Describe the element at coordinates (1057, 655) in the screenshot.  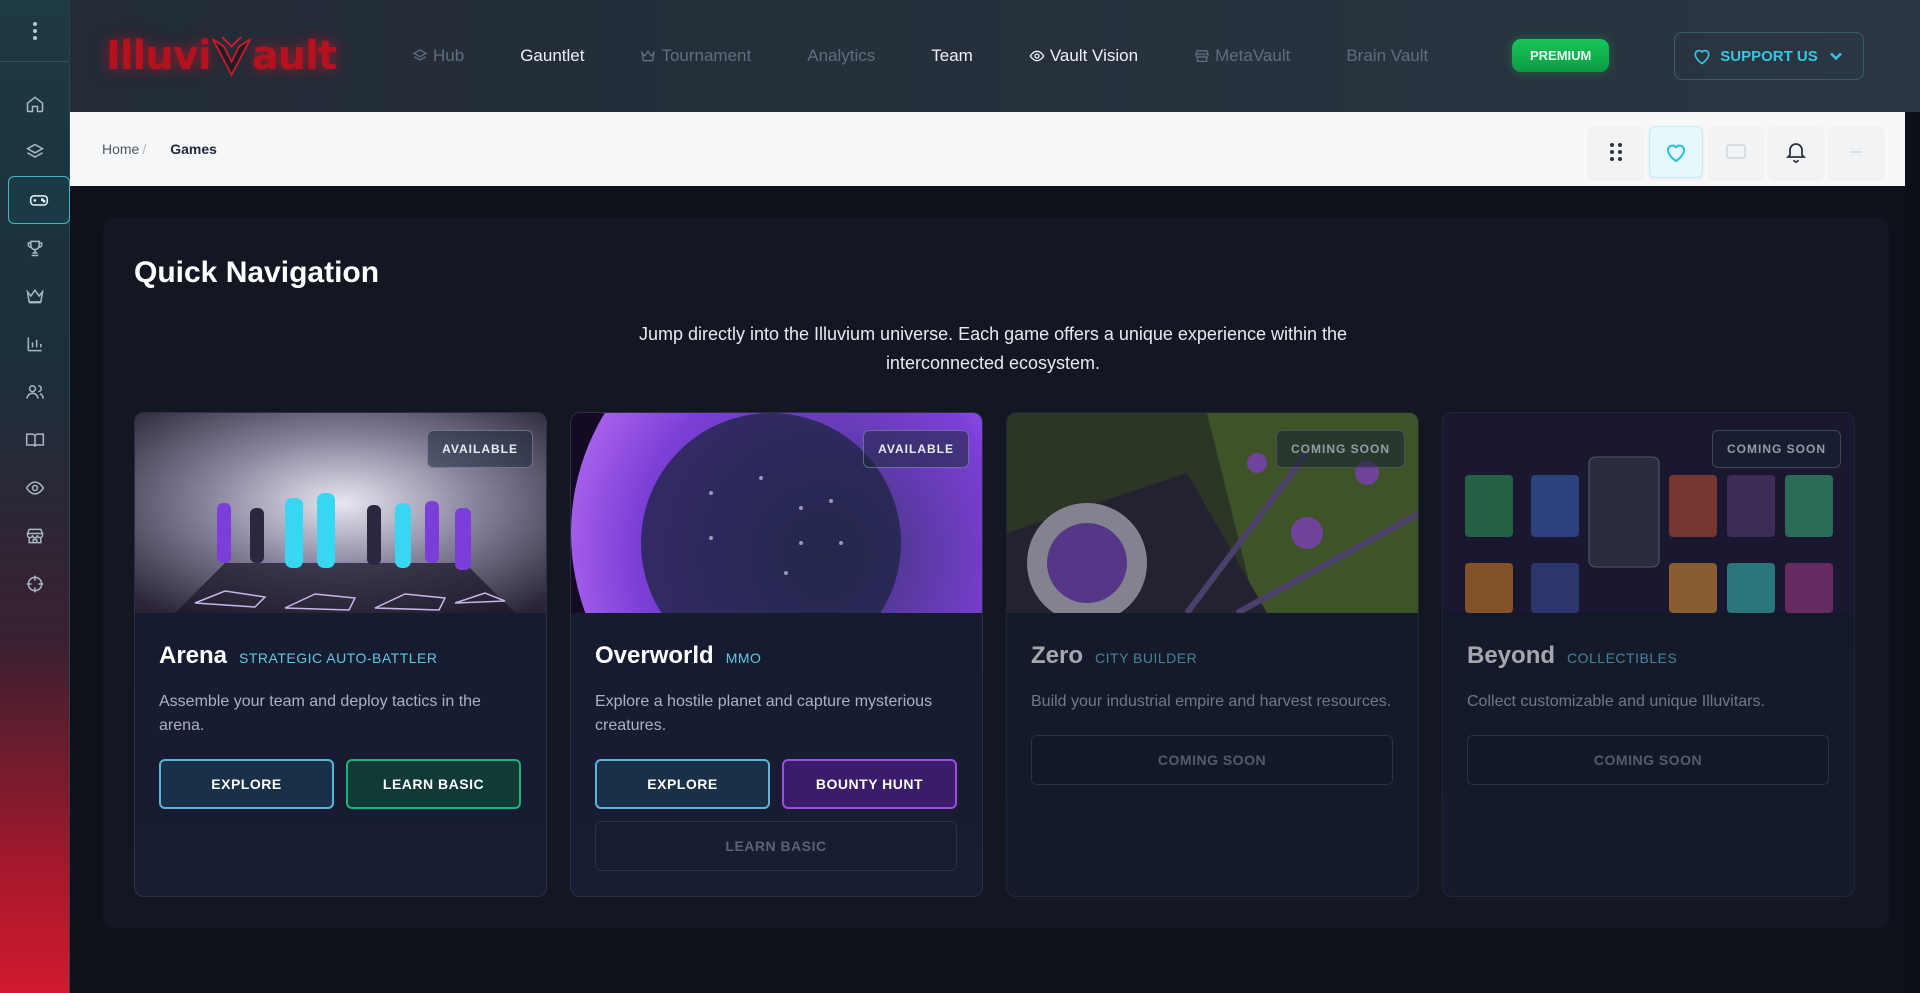
I see `card-title: Zero` at that location.